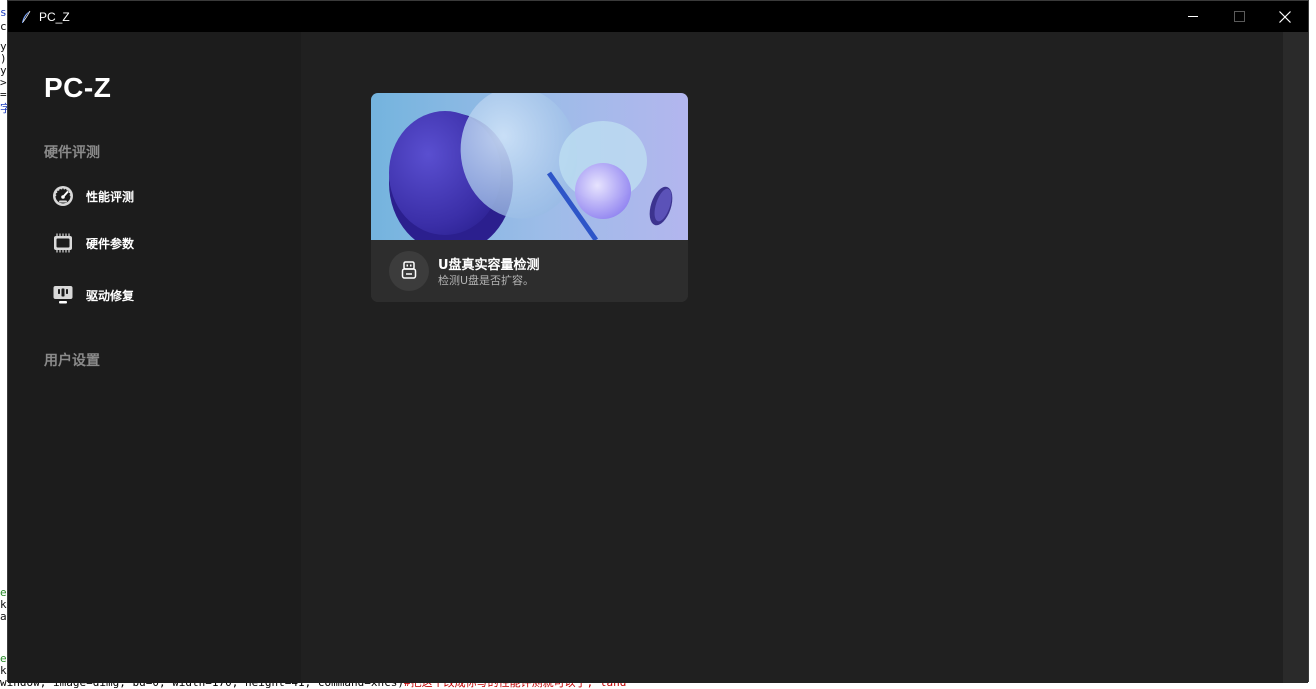 The height and width of the screenshot is (689, 1316). Describe the element at coordinates (110, 295) in the screenshot. I see `sidebar-item-label: 驱动修复` at that location.